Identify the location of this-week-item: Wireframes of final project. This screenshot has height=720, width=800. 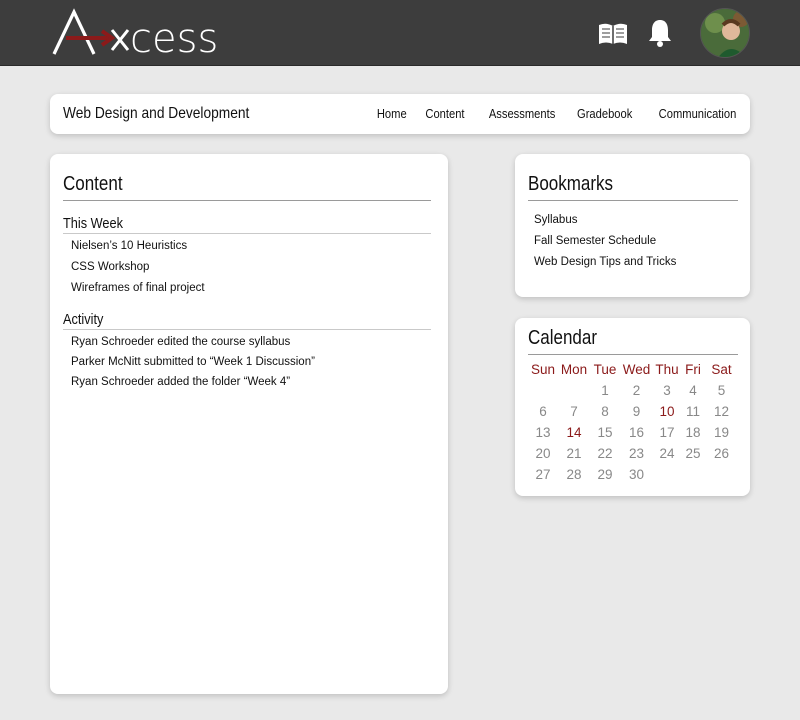
(138, 292).